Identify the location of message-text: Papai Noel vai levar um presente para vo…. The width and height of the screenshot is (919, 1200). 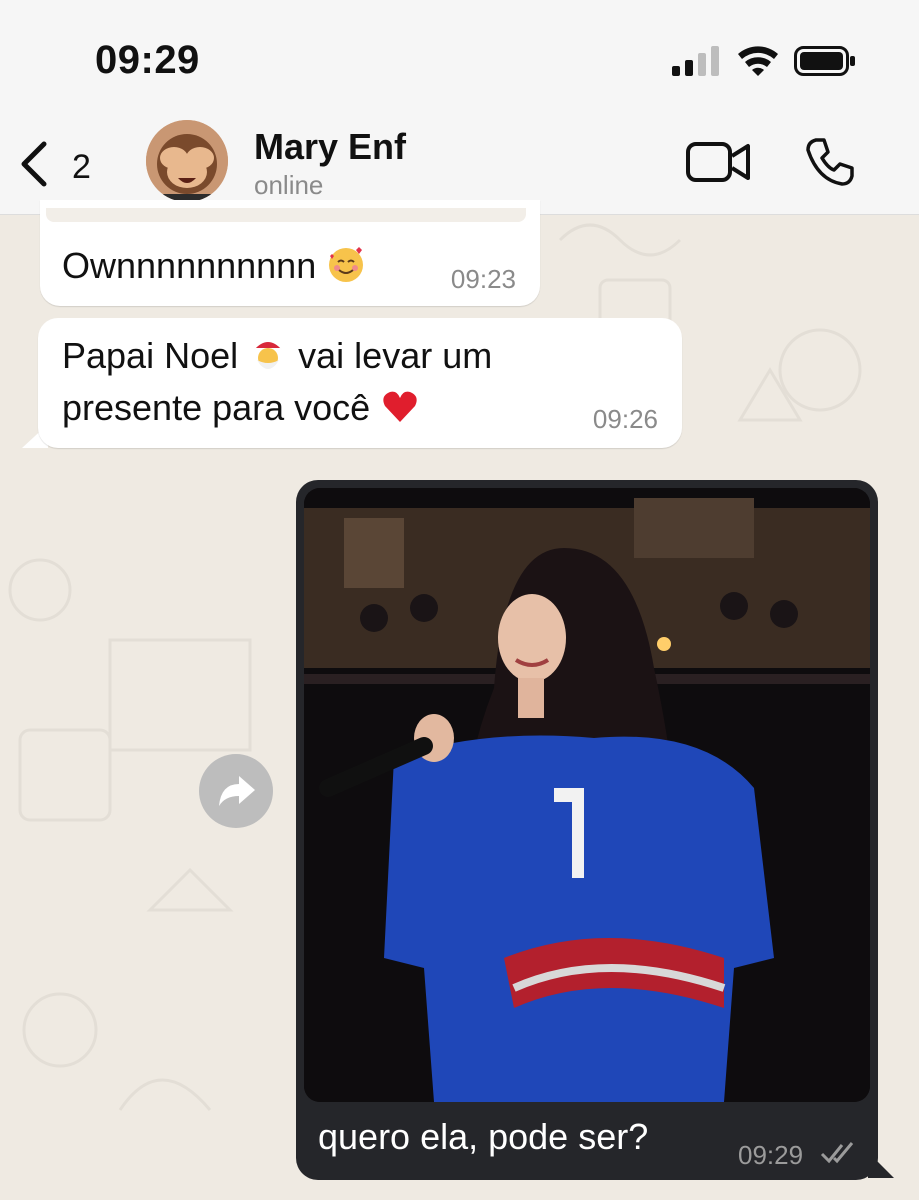
(277, 381).